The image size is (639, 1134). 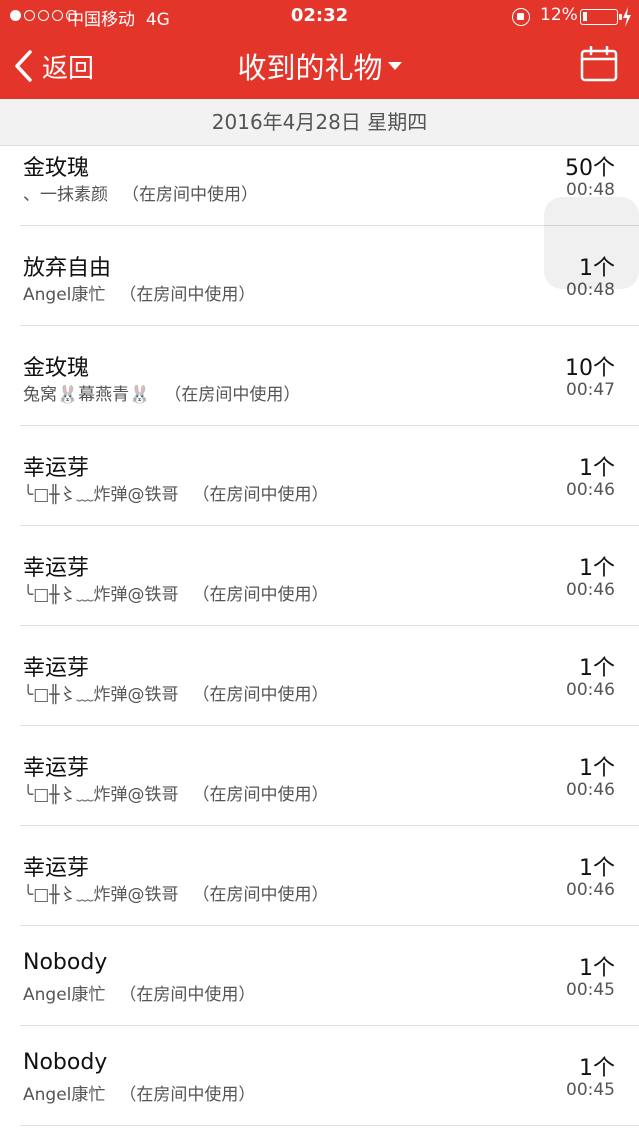 What do you see at coordinates (67, 268) in the screenshot?
I see `gift-name: 放弃自由` at bounding box center [67, 268].